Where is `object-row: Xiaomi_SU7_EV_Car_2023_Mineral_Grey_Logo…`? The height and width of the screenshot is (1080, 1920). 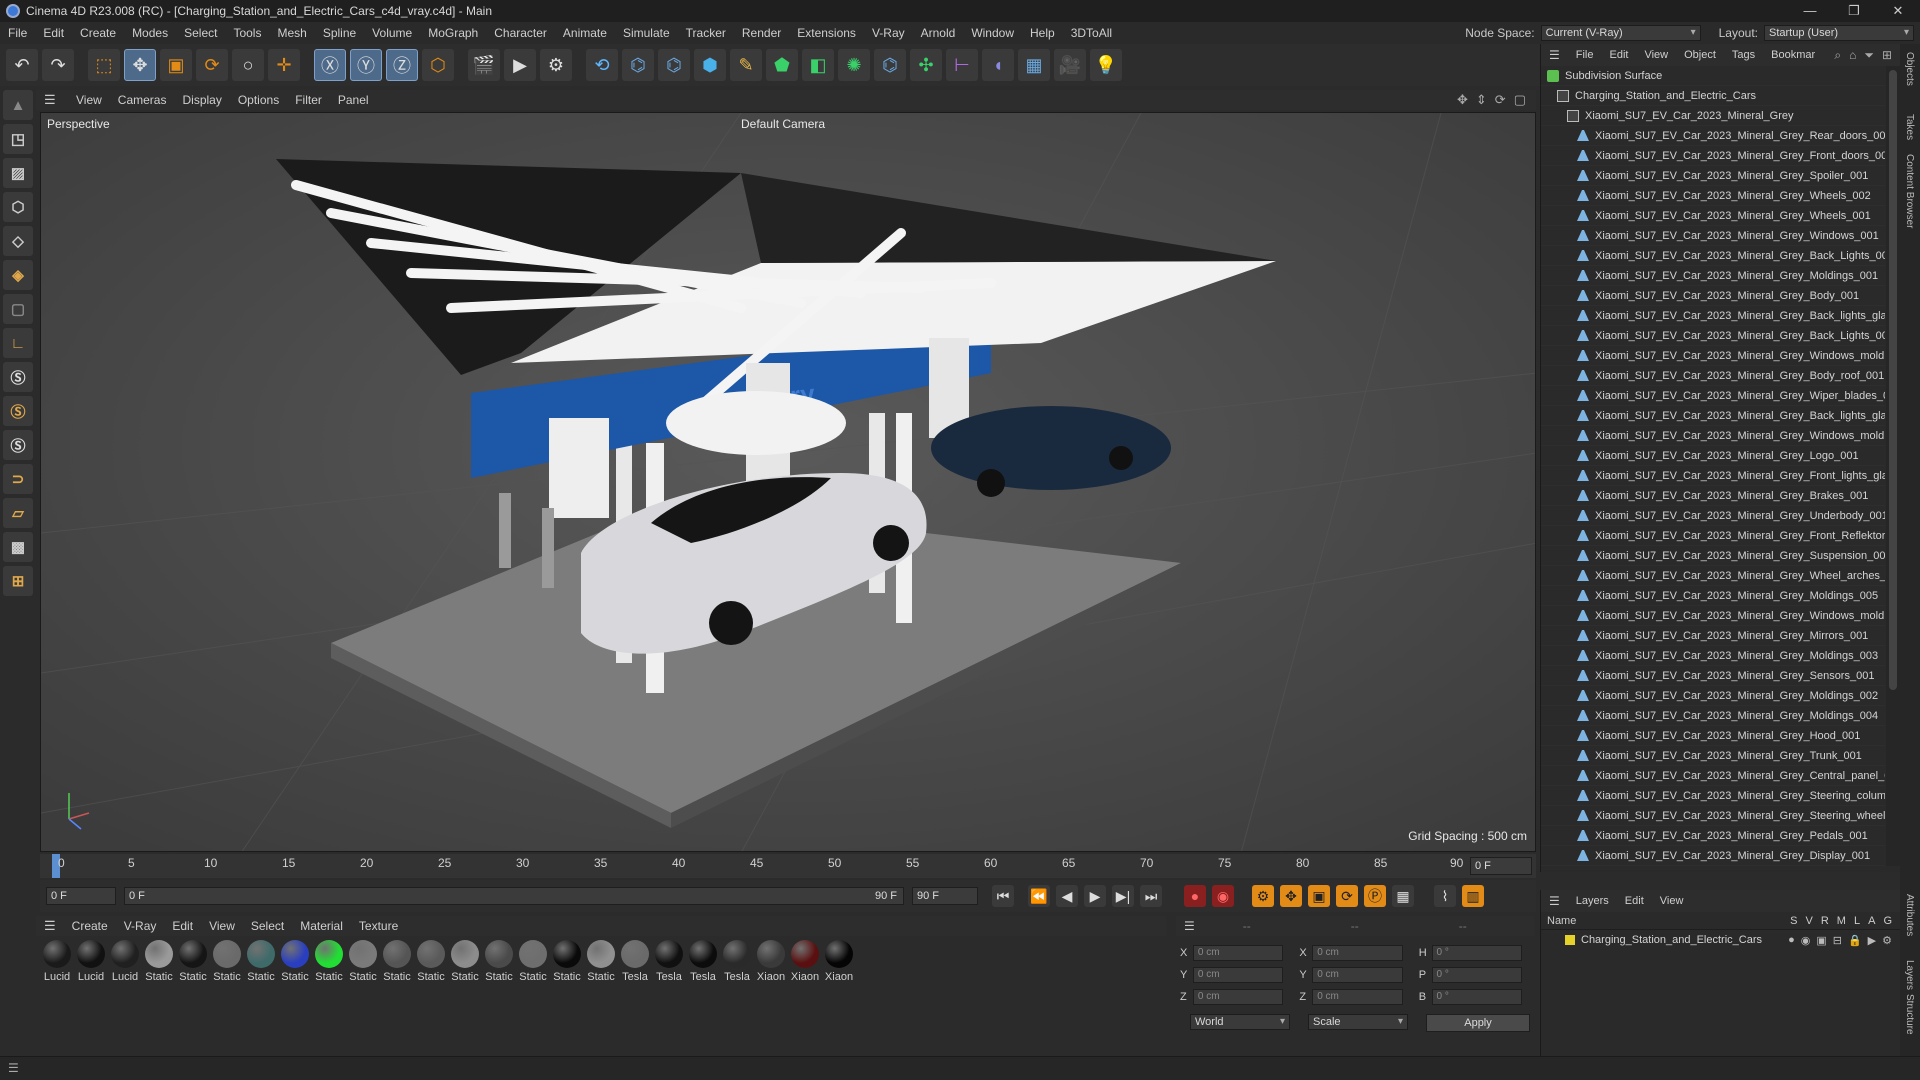
object-row: Xiaomi_SU7_EV_Car_2023_Mineral_Grey_Logo… is located at coordinates (1713, 456).